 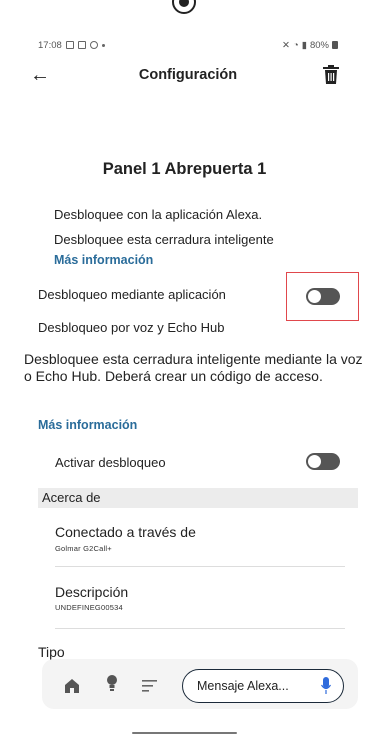 I want to click on status-battery: 80%, so click(x=319, y=45).